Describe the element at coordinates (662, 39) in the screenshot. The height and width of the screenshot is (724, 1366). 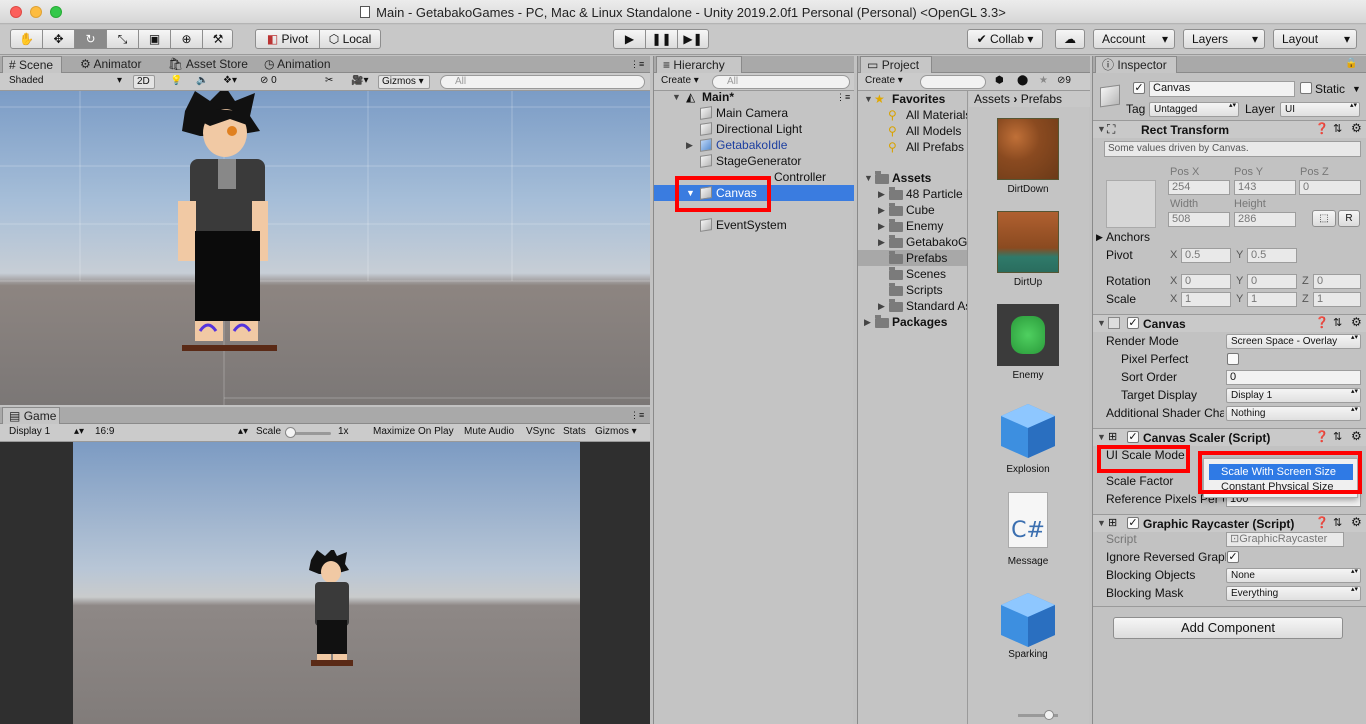
I see `pause-icon: ❚❚` at that location.